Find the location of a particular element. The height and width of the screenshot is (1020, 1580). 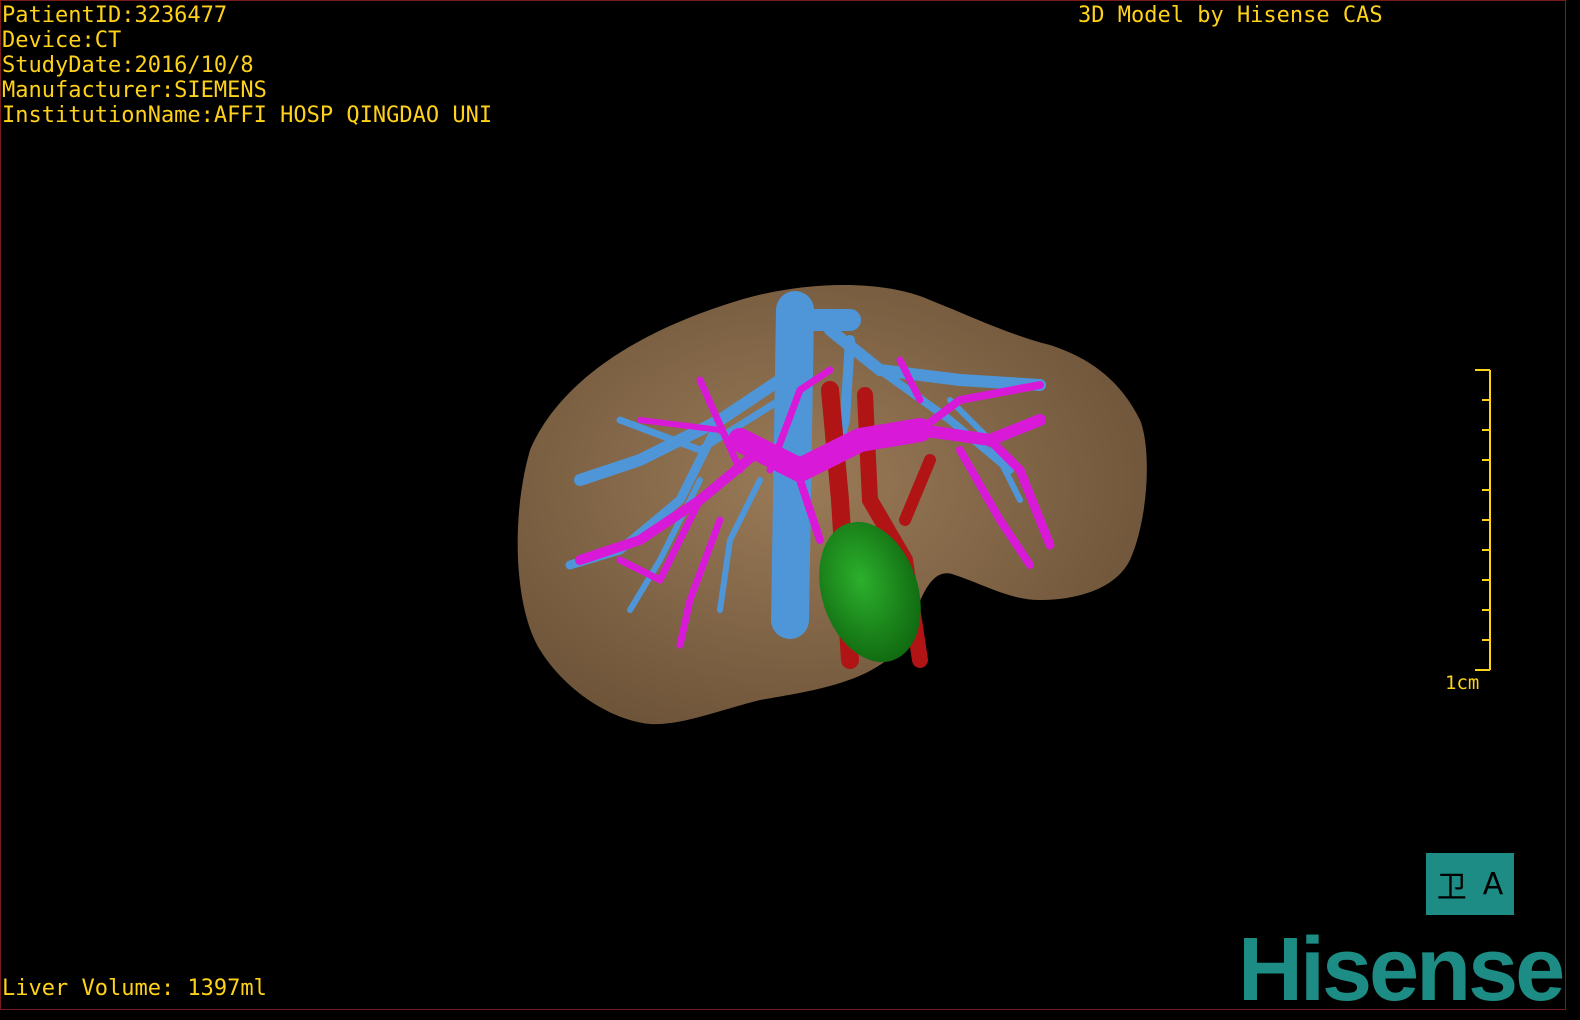

liver-volume: Liver Volume: 1397ml is located at coordinates (134, 988).